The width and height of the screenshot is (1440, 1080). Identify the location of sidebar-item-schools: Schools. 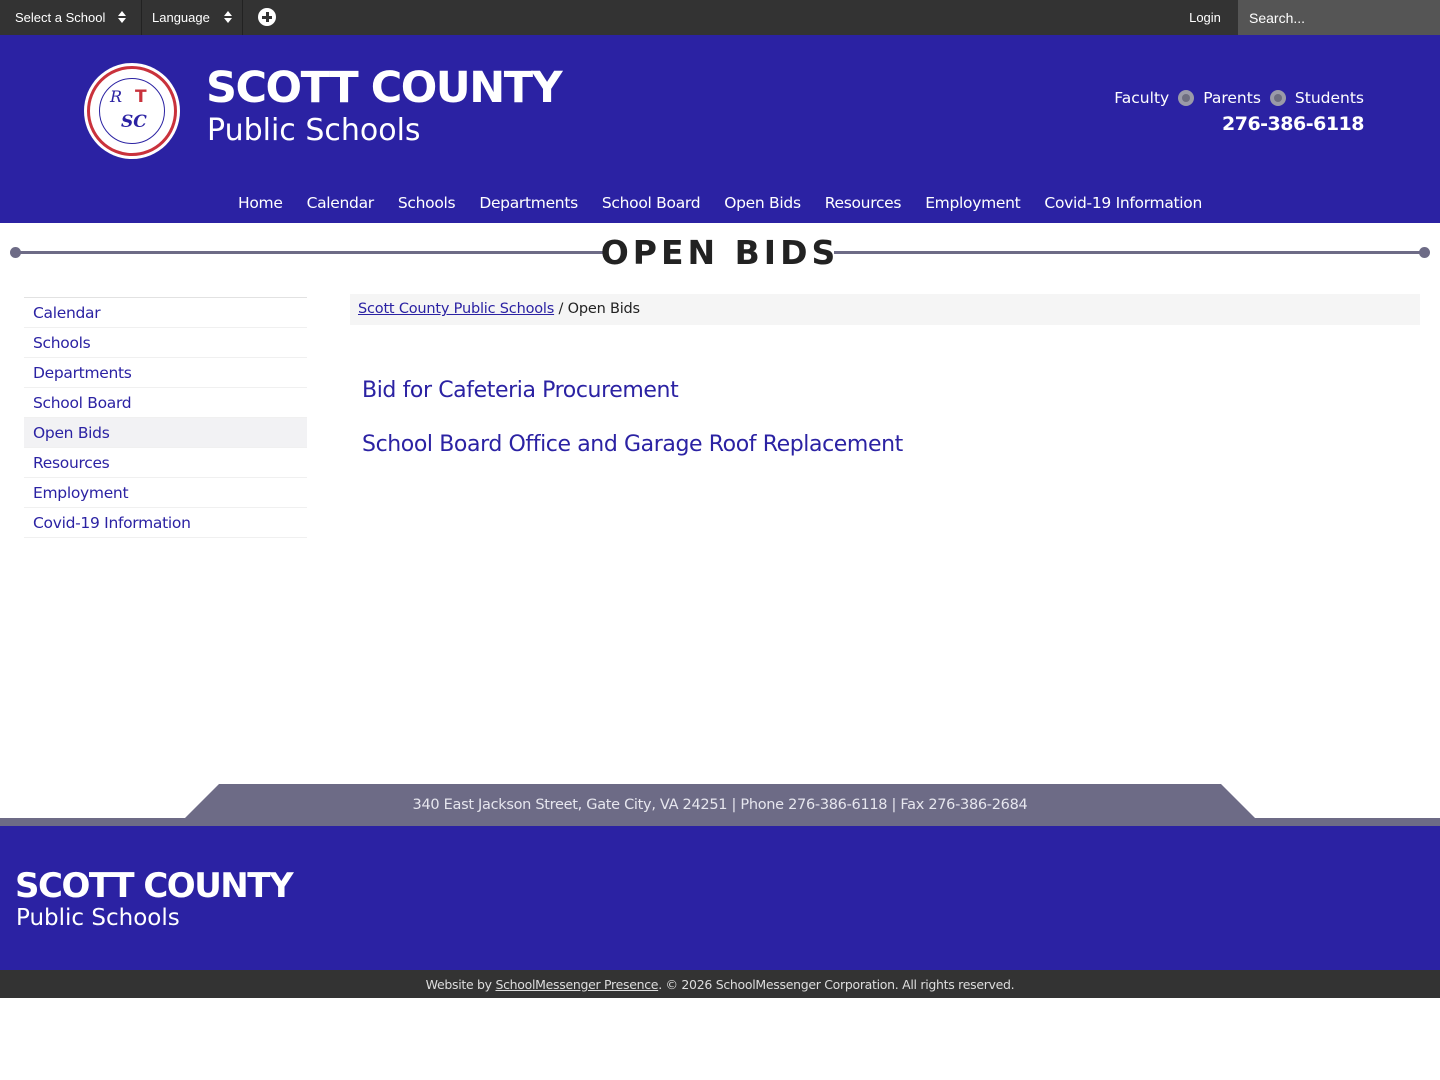
(165, 343).